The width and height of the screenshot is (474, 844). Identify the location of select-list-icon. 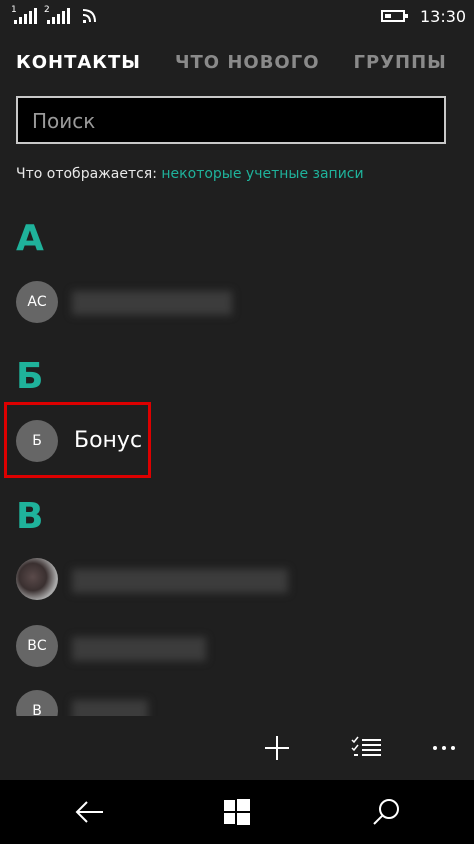
(366, 748).